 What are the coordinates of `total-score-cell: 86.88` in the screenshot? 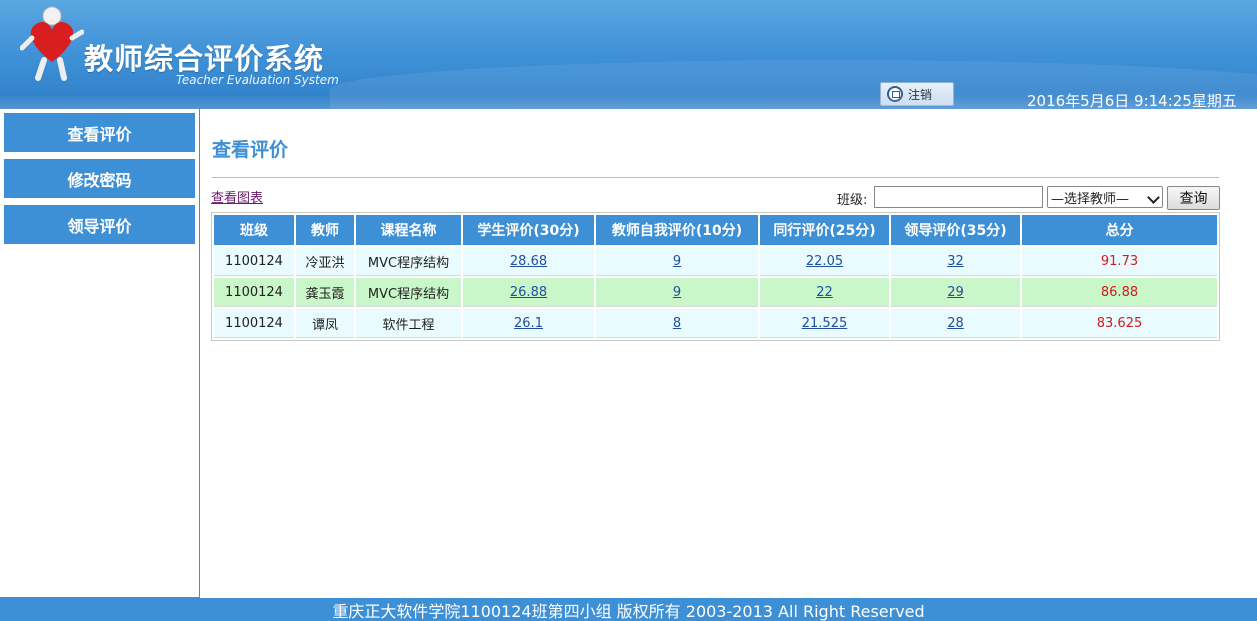 It's located at (1119, 292).